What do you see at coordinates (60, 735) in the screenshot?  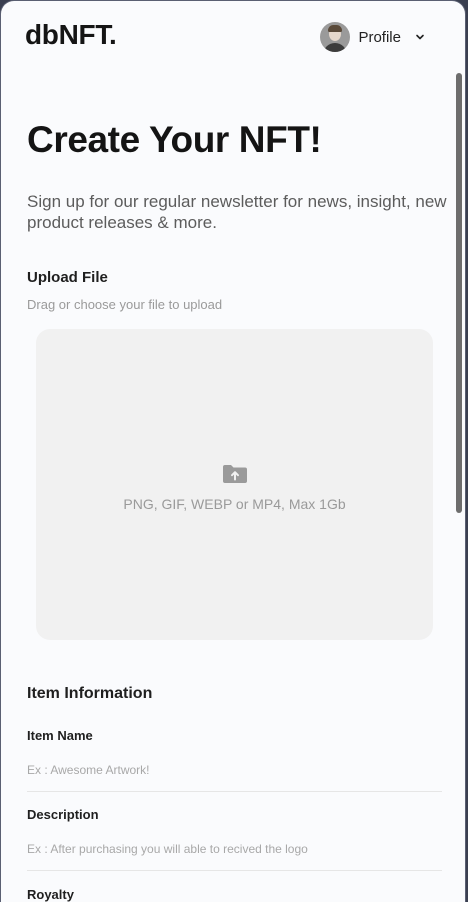 I see `item-name-label: Item Name` at bounding box center [60, 735].